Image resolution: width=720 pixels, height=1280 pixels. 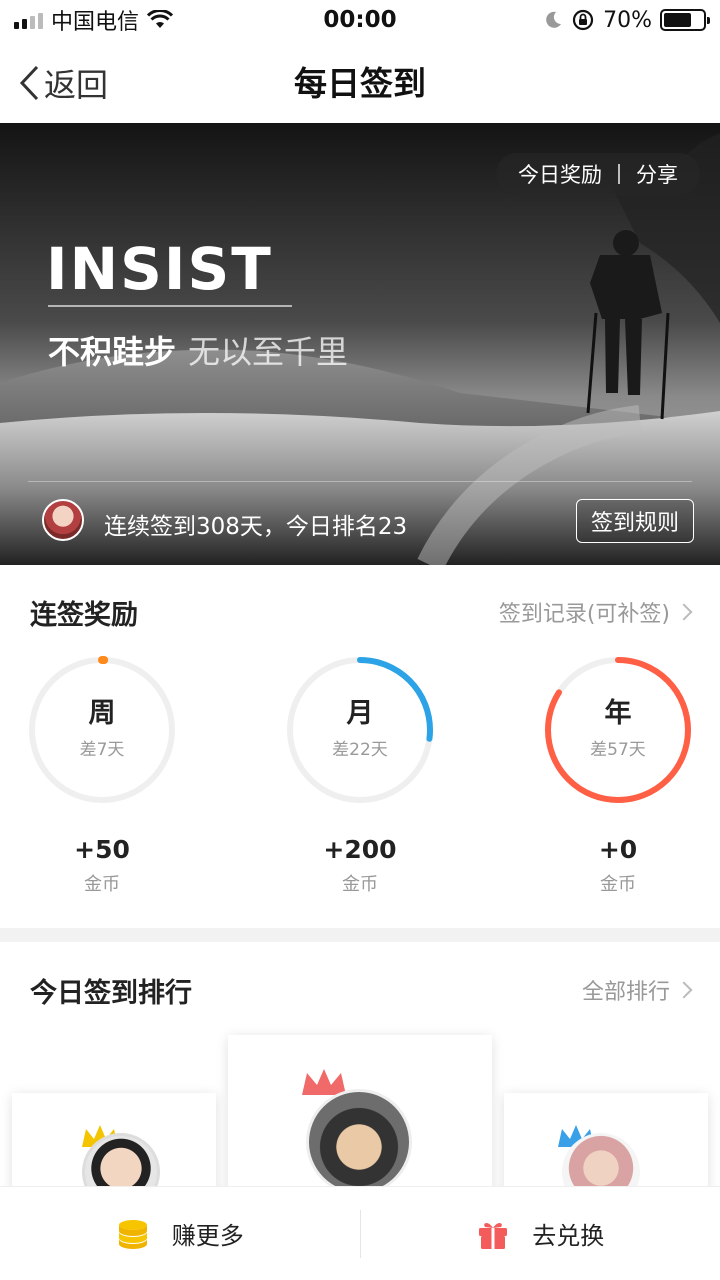 What do you see at coordinates (102, 730) in the screenshot?
I see `ring-week-progress` at bounding box center [102, 730].